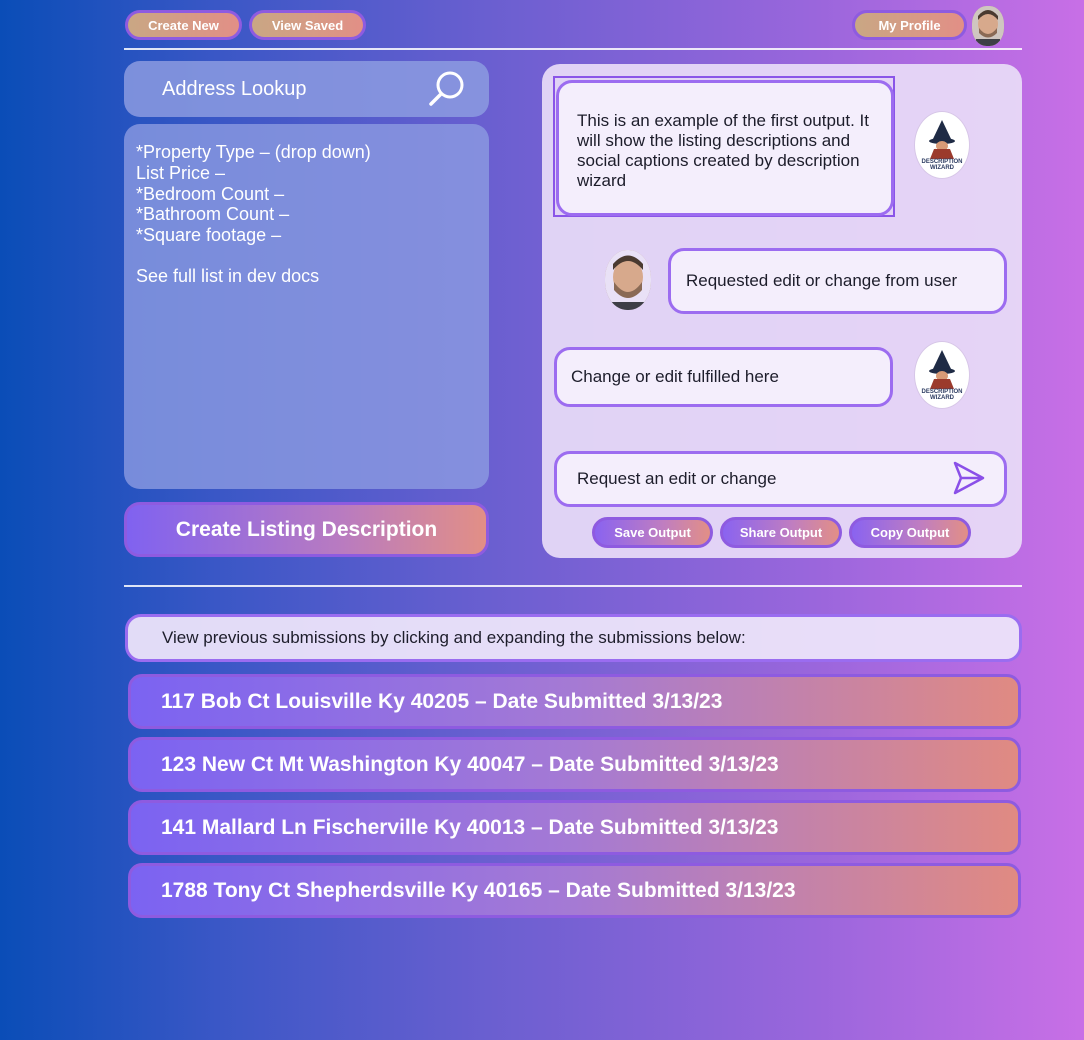 This screenshot has height=1040, width=1084. What do you see at coordinates (306, 152) in the screenshot?
I see `field-property-type: *Property Type – (drop down)` at bounding box center [306, 152].